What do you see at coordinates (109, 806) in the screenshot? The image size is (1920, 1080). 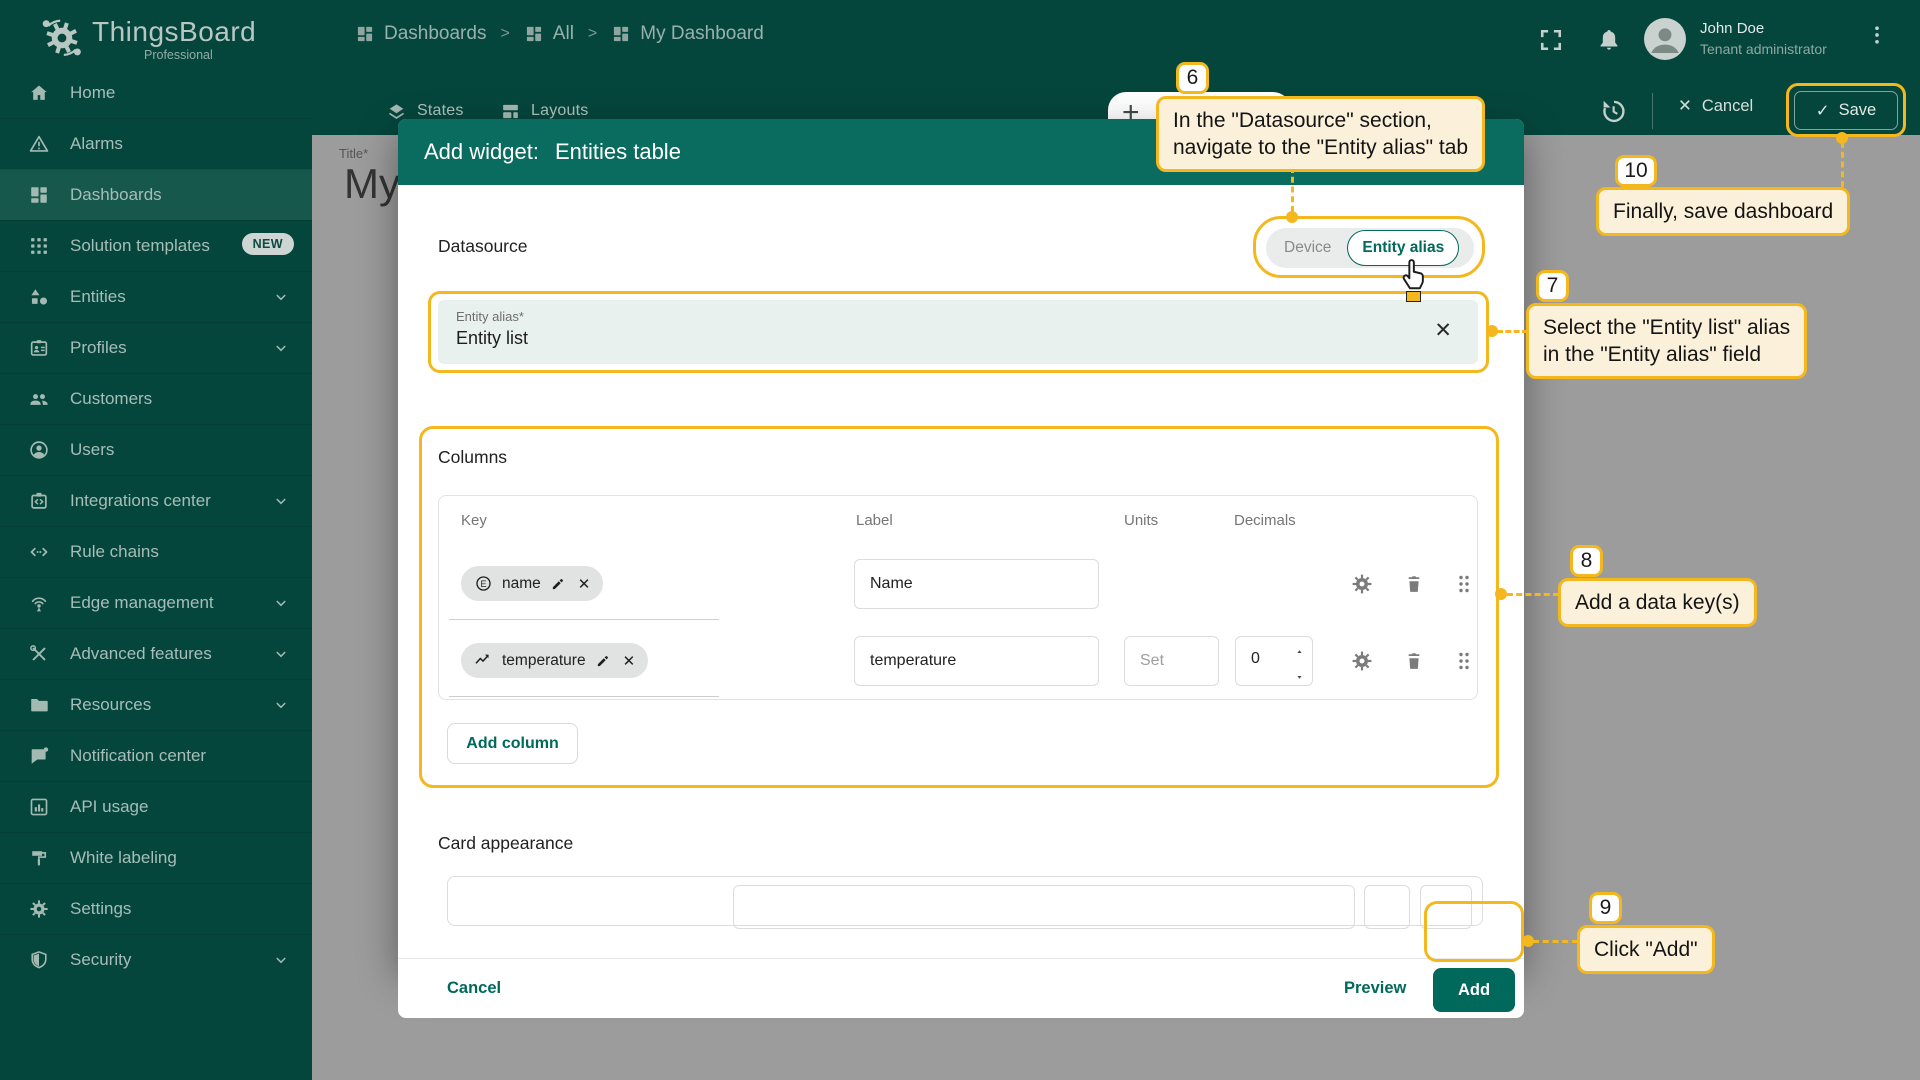 I see `sidebar-item-label: API usage` at bounding box center [109, 806].